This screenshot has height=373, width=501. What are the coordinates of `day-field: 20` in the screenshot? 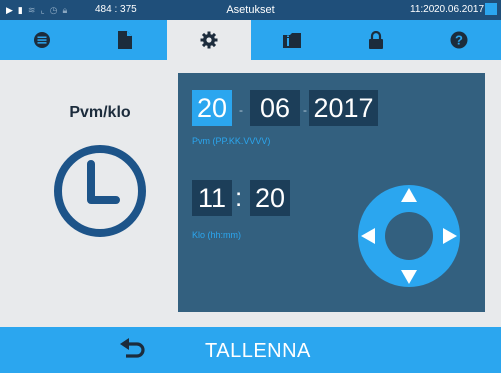 It's located at (212, 108).